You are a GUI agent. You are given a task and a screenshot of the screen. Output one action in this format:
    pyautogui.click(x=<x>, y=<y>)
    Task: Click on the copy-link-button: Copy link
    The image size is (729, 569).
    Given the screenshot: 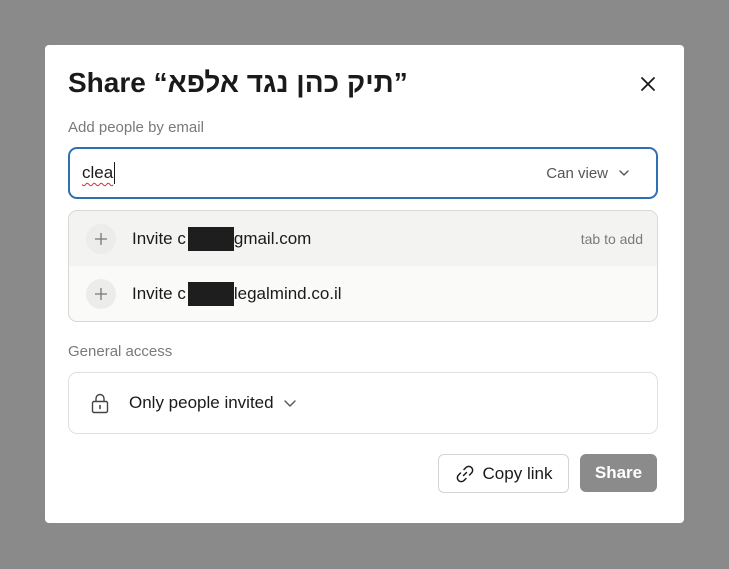 What is the action you would take?
    pyautogui.click(x=503, y=473)
    